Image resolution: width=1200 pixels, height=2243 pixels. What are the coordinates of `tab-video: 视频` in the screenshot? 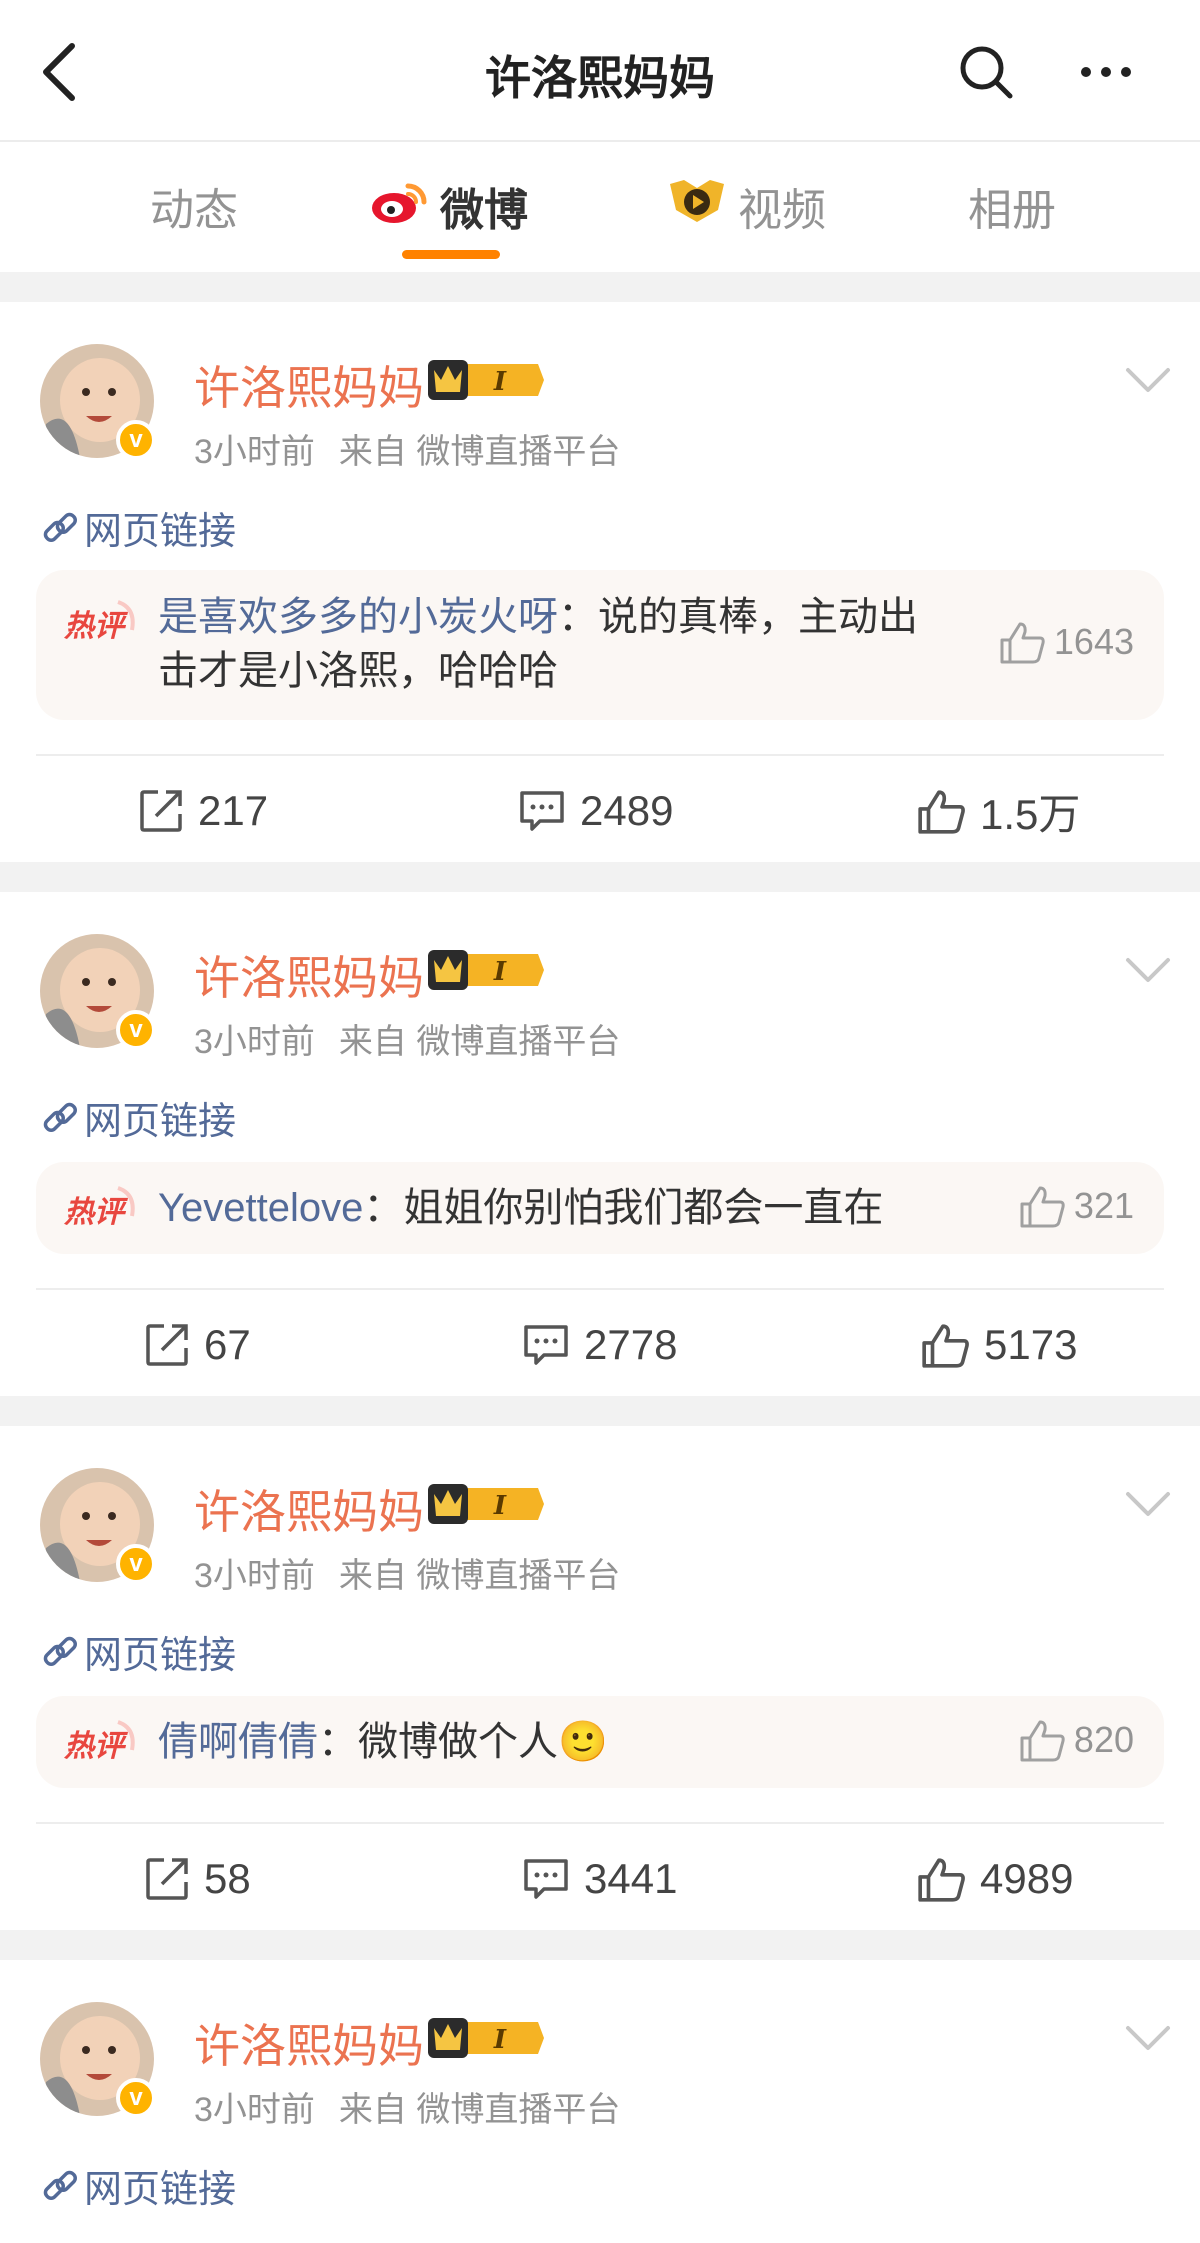 It's located at (746, 206).